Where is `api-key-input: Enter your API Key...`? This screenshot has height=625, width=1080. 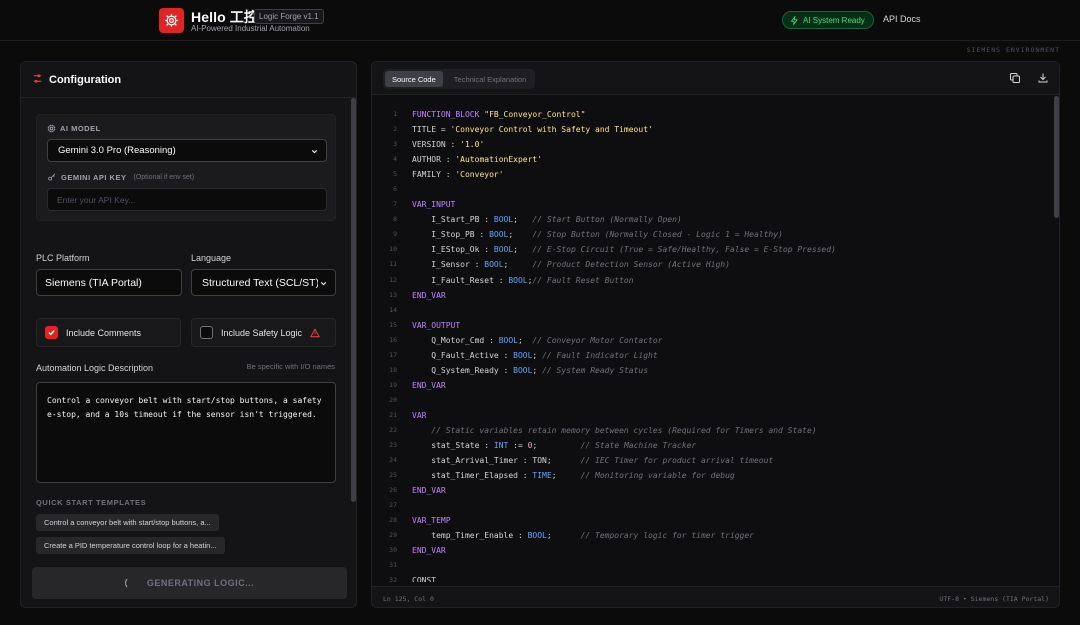
api-key-input: Enter your API Key... is located at coordinates (187, 199).